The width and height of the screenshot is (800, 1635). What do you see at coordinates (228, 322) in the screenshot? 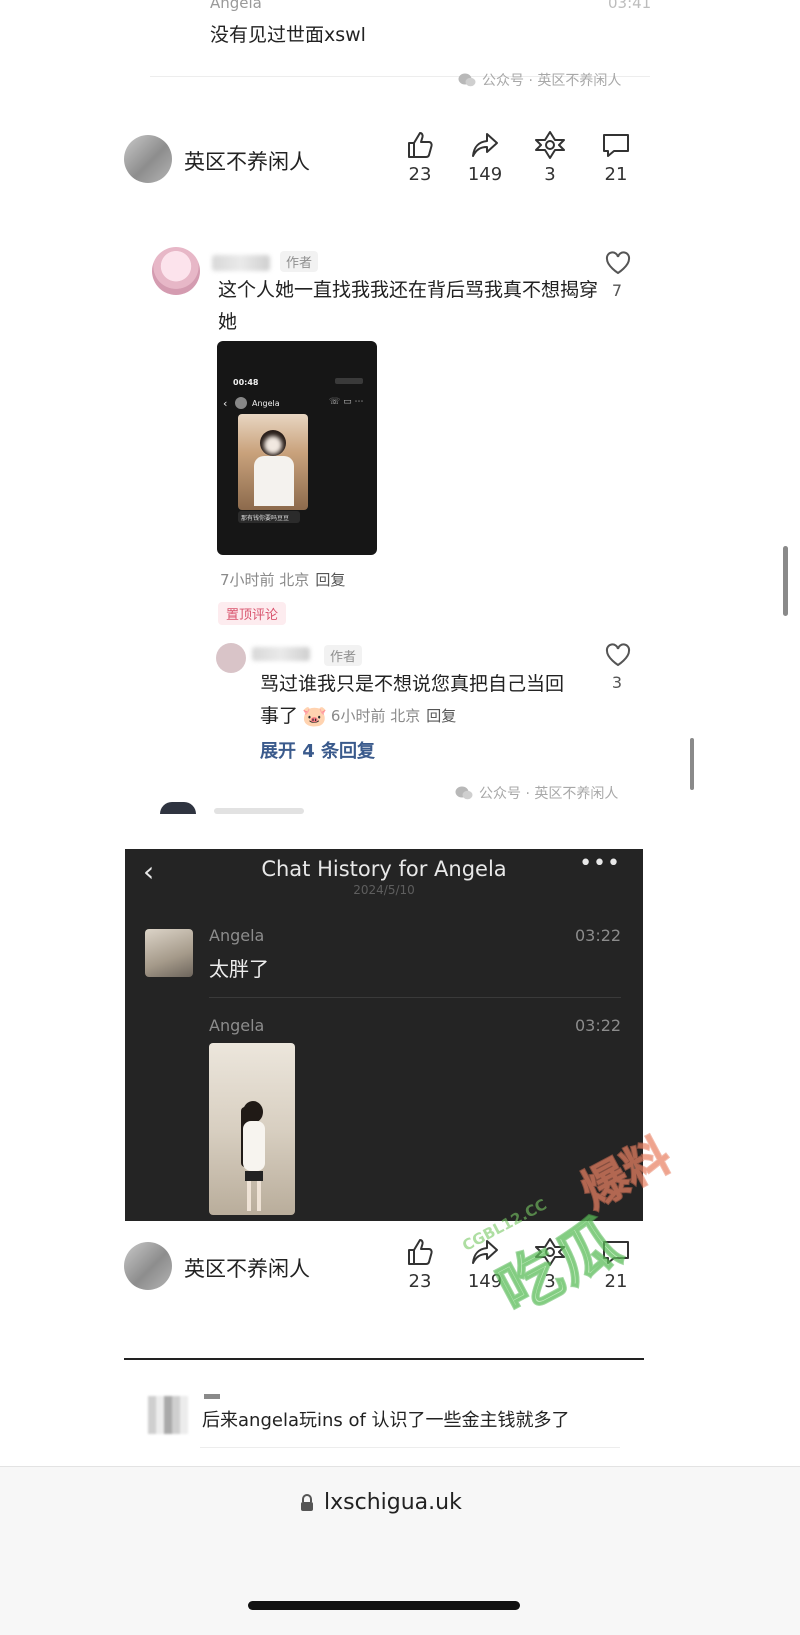
I see `comment-text-line: 她` at bounding box center [228, 322].